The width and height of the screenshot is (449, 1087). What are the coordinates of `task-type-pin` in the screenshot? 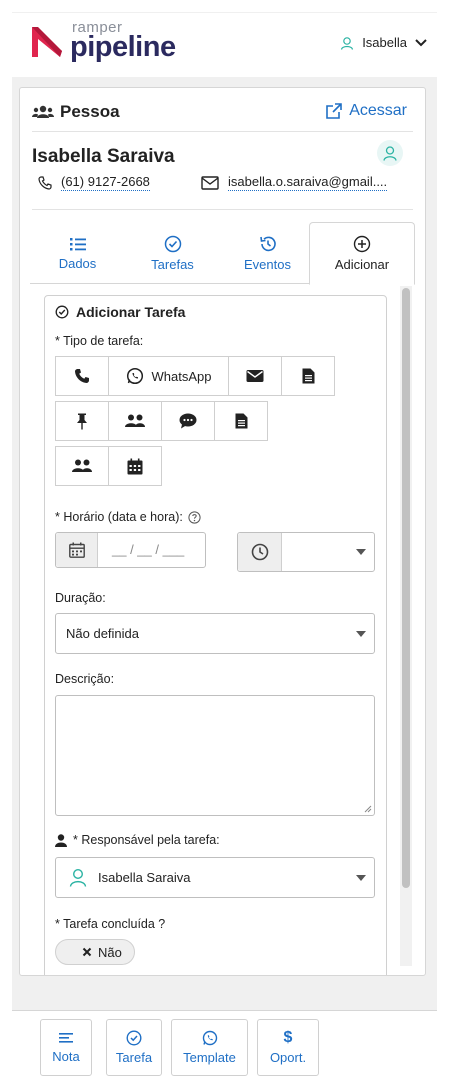 It's located at (82, 421).